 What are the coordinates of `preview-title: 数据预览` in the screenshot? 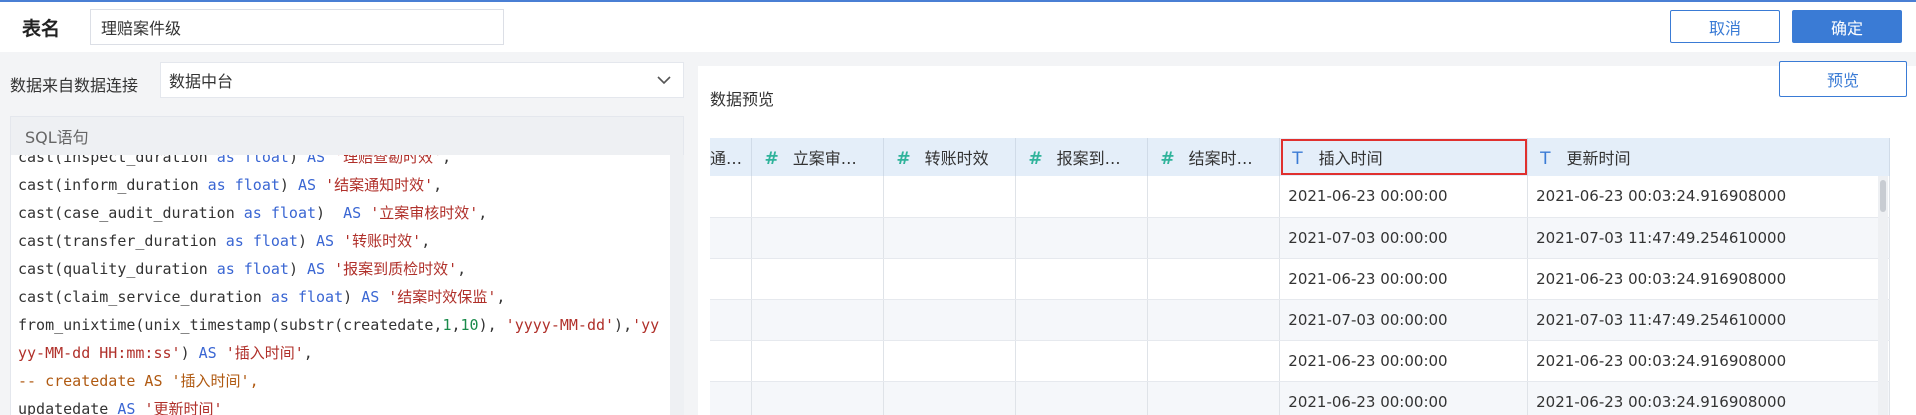 It's located at (742, 99).